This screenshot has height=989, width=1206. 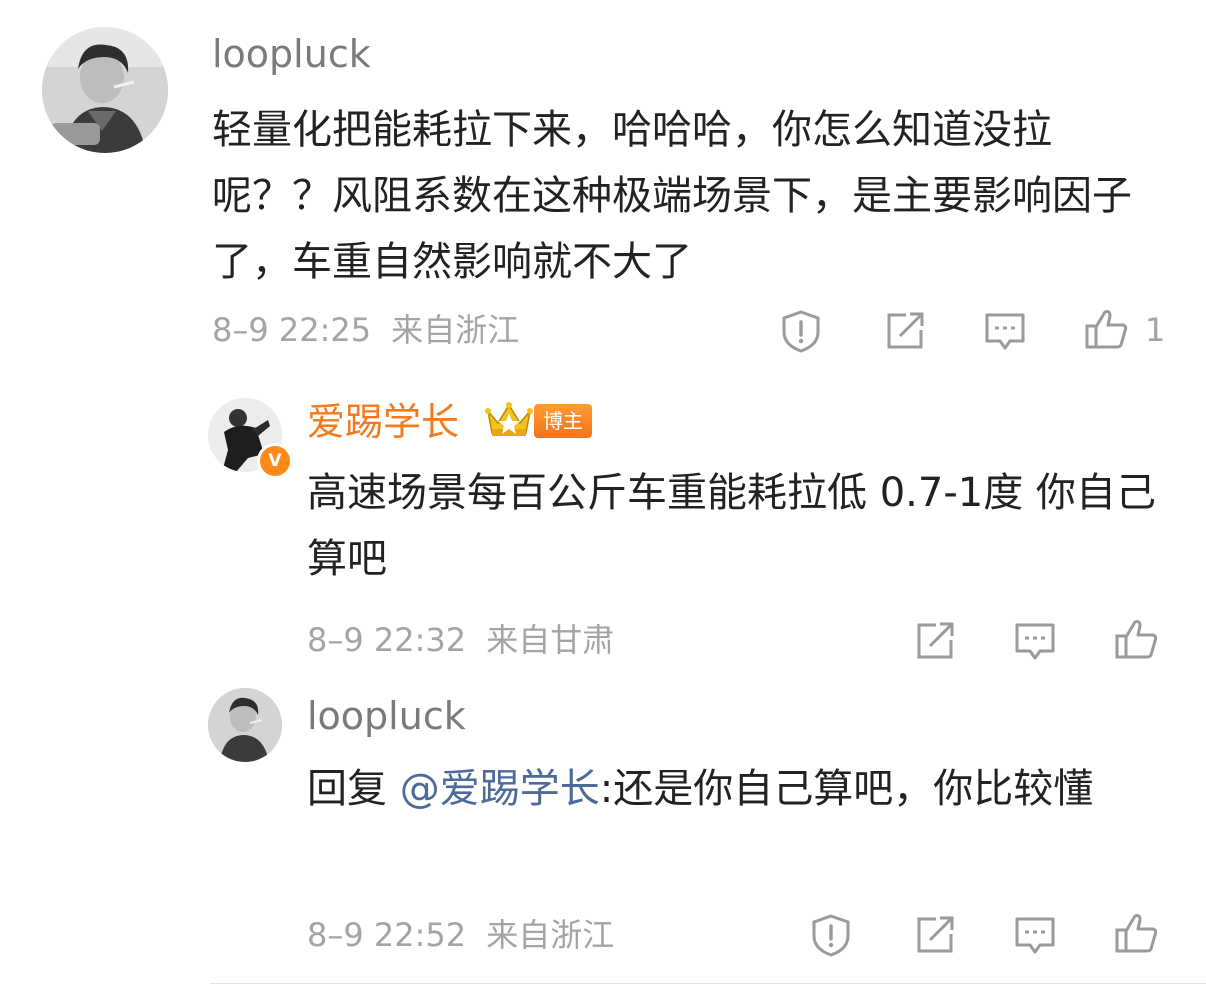 I want to click on like-count: 1, so click(x=1155, y=330).